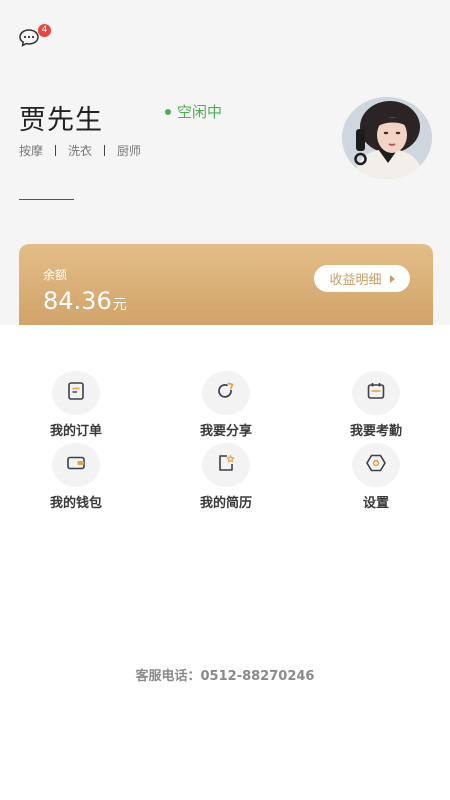  Describe the element at coordinates (392, 278) in the screenshot. I see `arrow-right-icon` at that location.